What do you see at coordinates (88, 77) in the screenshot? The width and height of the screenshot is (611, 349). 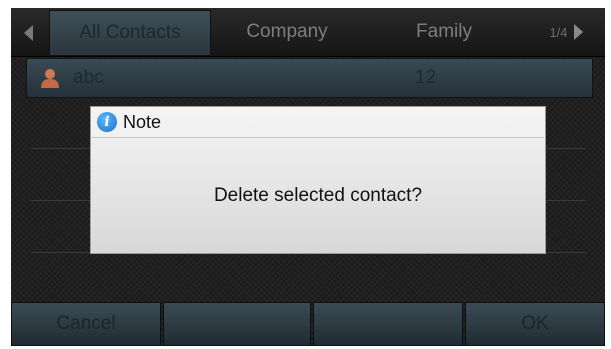 I see `contact-name: abc` at bounding box center [88, 77].